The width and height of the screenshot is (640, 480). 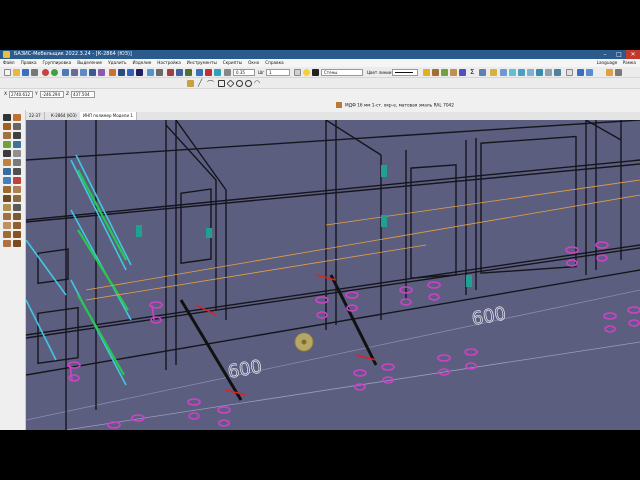 I want to click on panel-back-icon, so click(x=17, y=126).